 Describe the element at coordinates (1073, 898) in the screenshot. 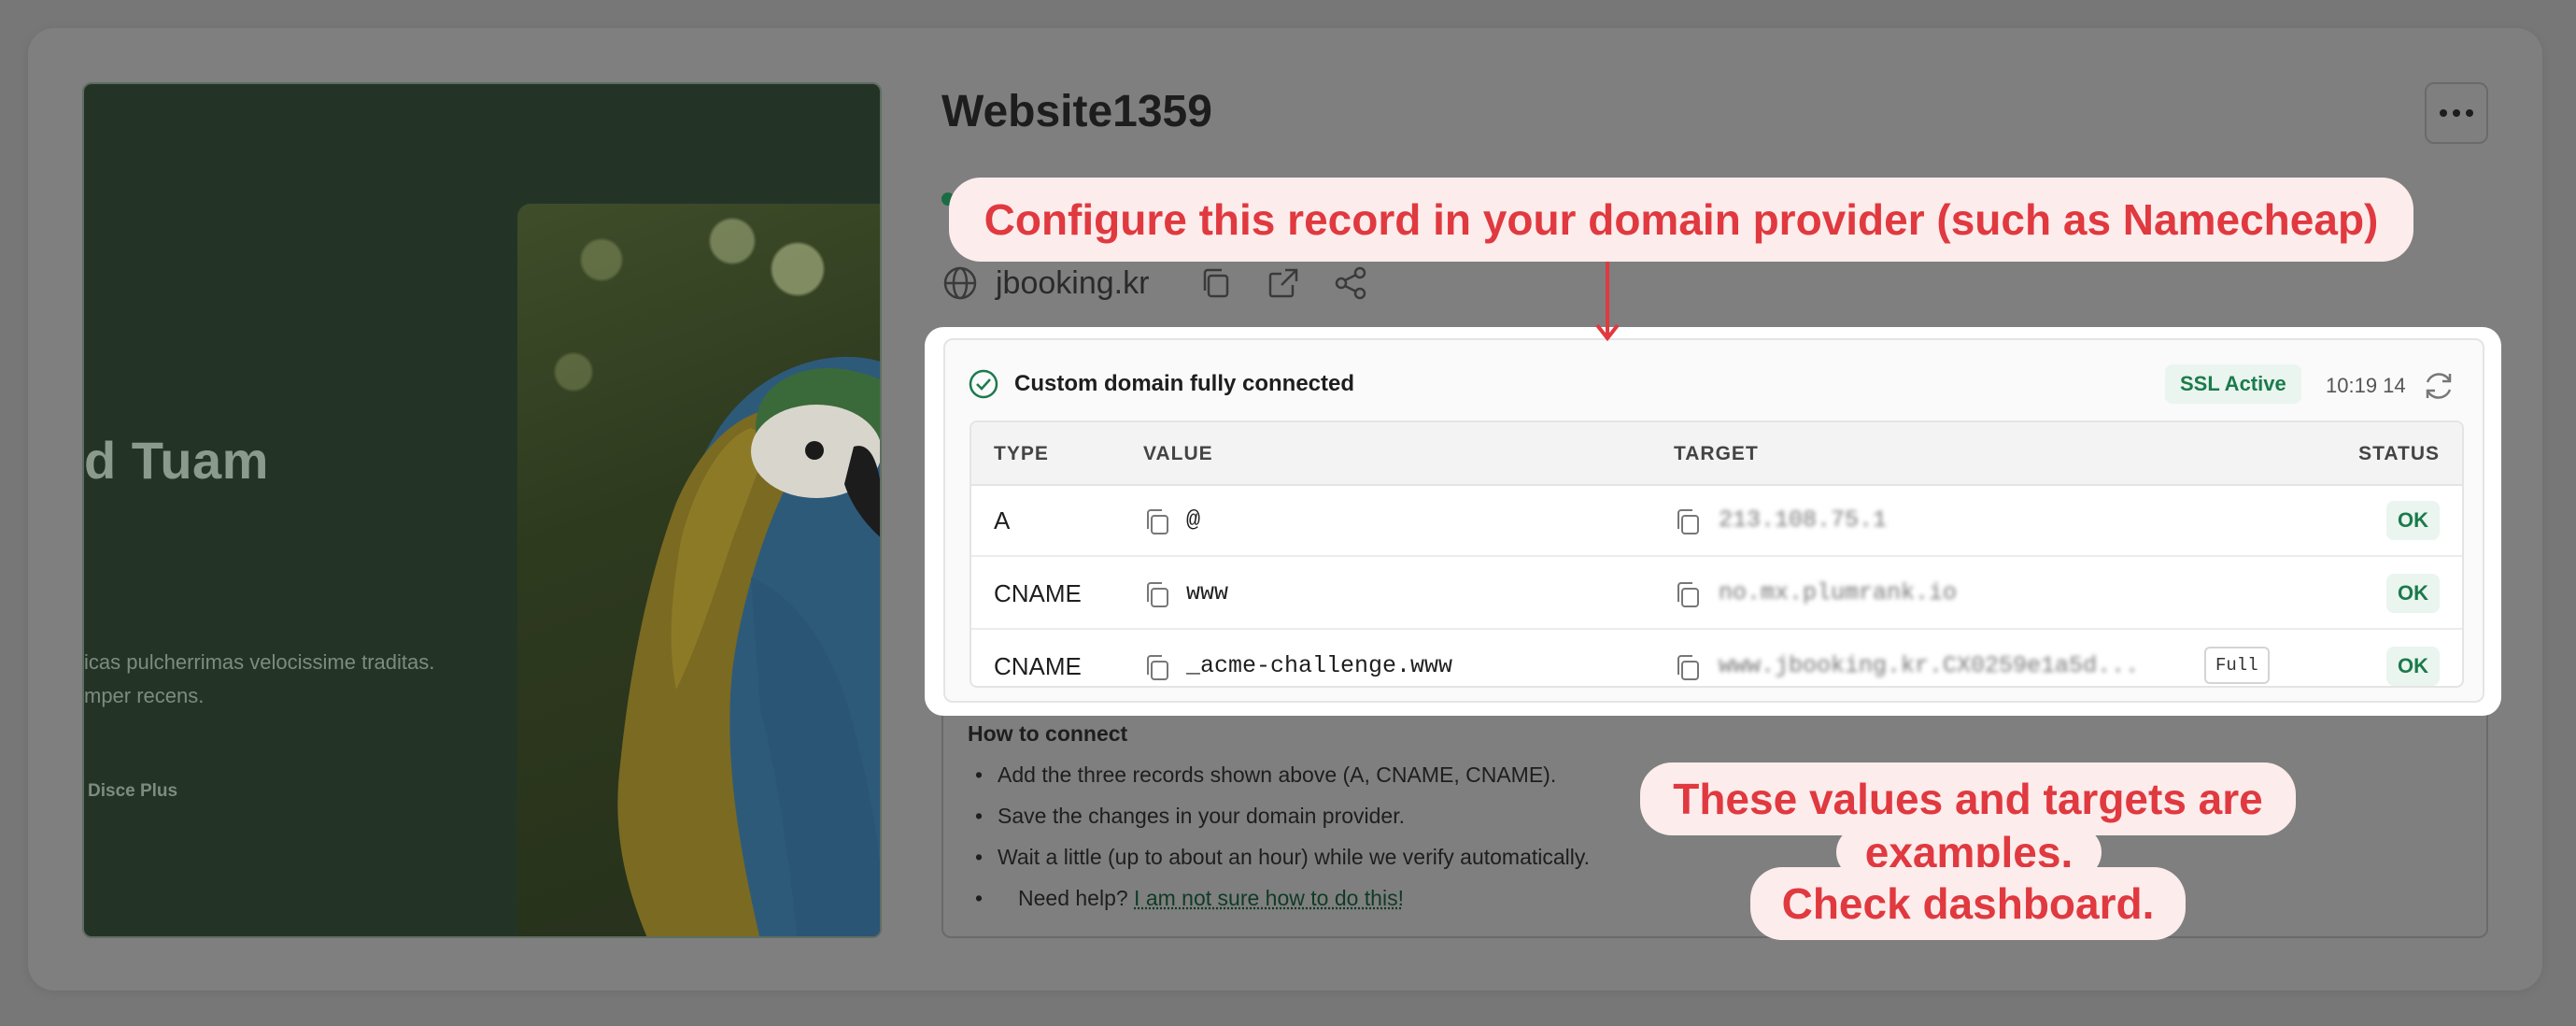

I see `help-prefix: Need help?` at that location.